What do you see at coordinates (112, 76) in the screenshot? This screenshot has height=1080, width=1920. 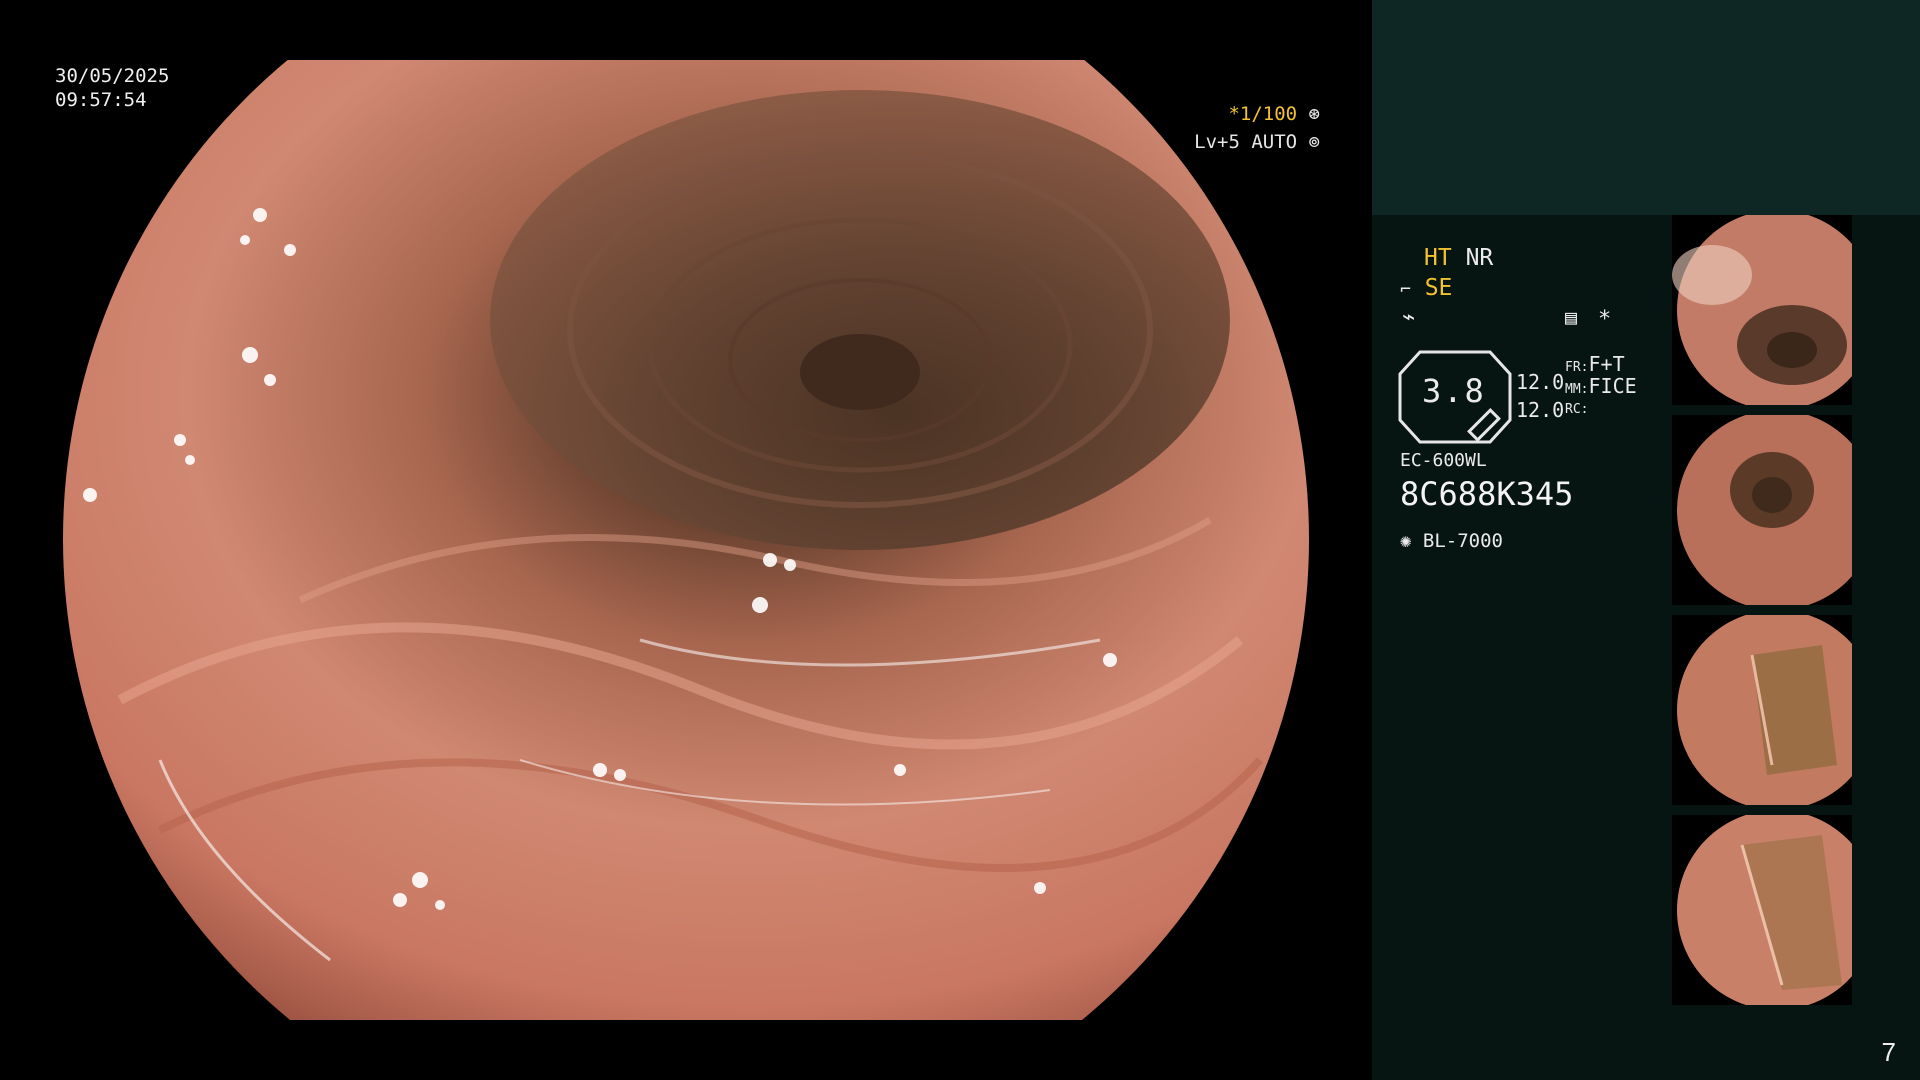 I see `date-text: 30/05/2025` at bounding box center [112, 76].